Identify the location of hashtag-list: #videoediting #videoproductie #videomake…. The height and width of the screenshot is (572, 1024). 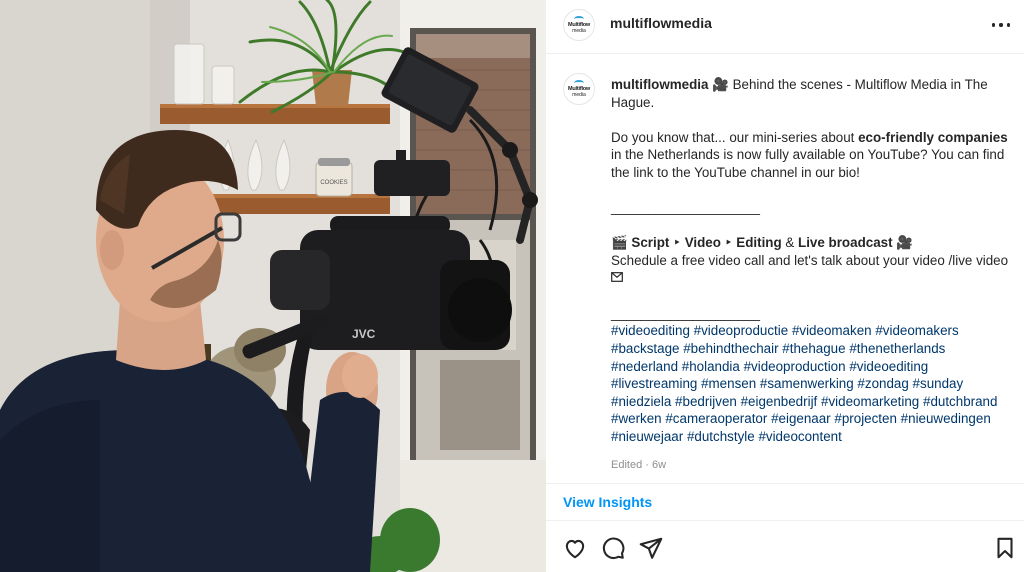
(813, 383).